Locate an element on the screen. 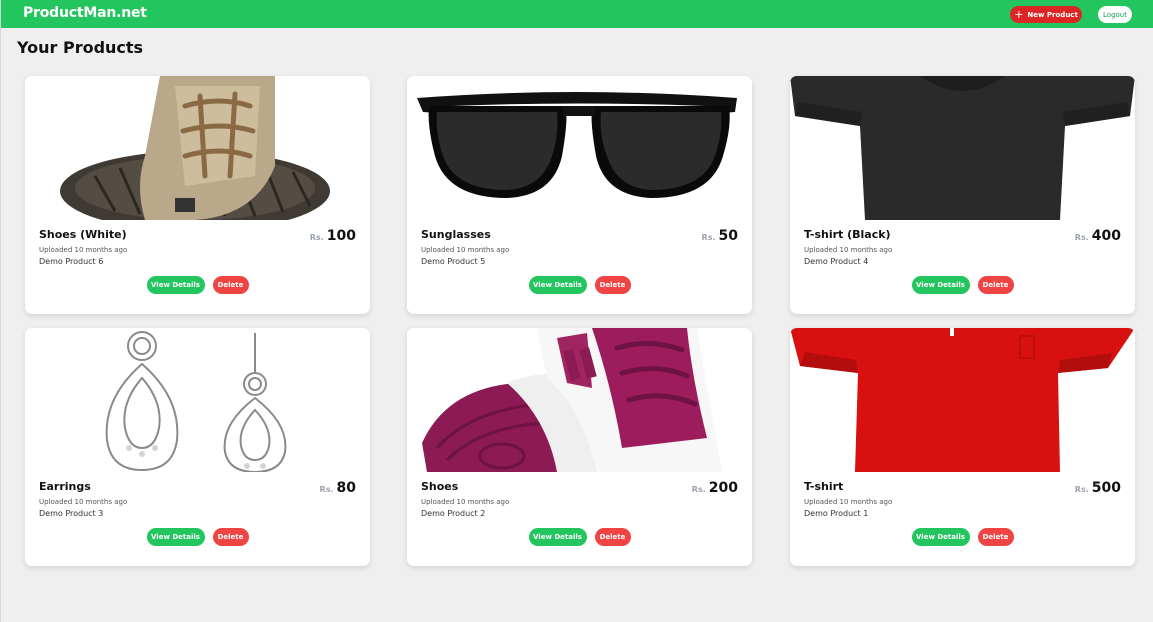 This screenshot has width=1153, height=622. new-product-button: + New Product is located at coordinates (1046, 14).